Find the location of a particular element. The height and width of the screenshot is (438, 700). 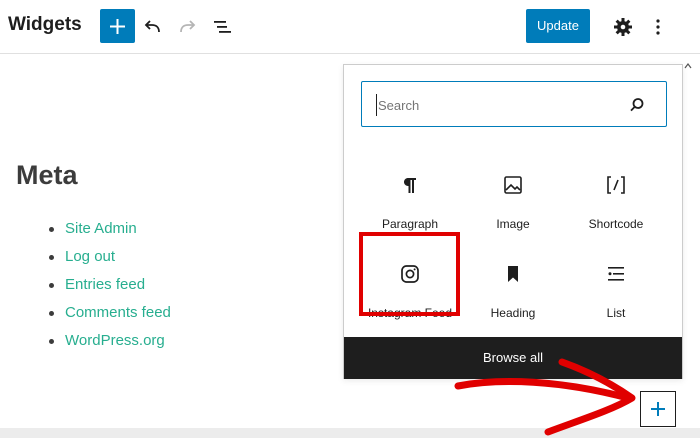

list-view-icon is located at coordinates (222, 27).